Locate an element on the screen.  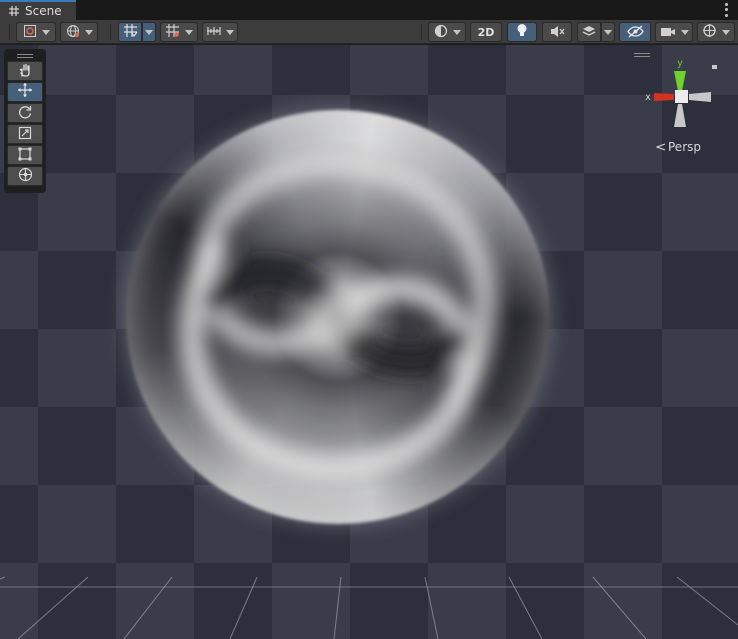
tab-label: Scene is located at coordinates (43, 11).